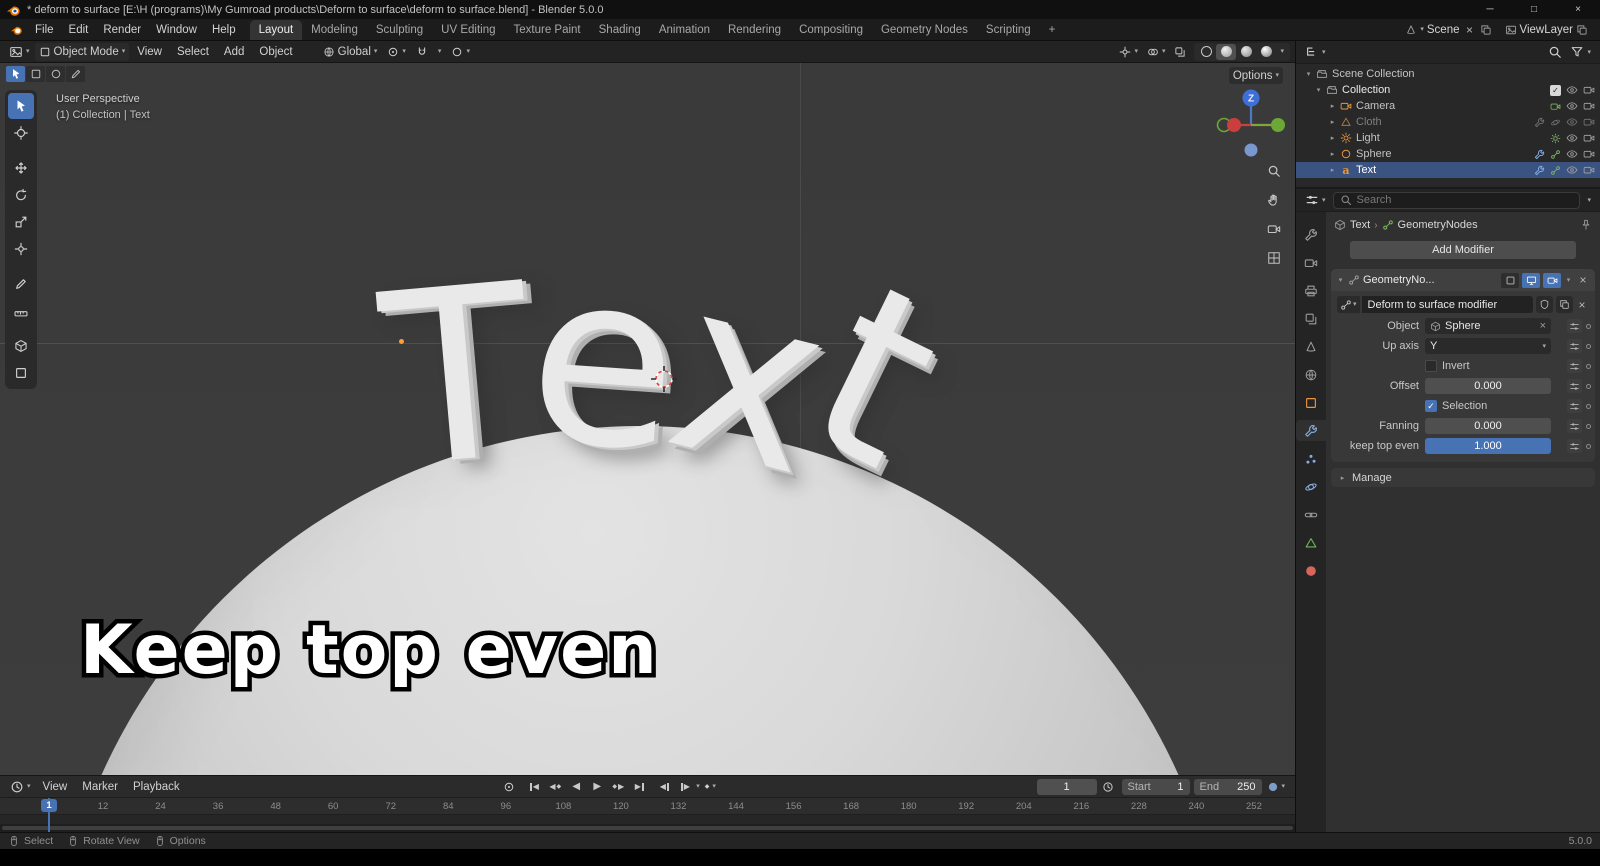 This screenshot has width=1600, height=866. I want to click on minimize-button: ─, so click(1490, 9).